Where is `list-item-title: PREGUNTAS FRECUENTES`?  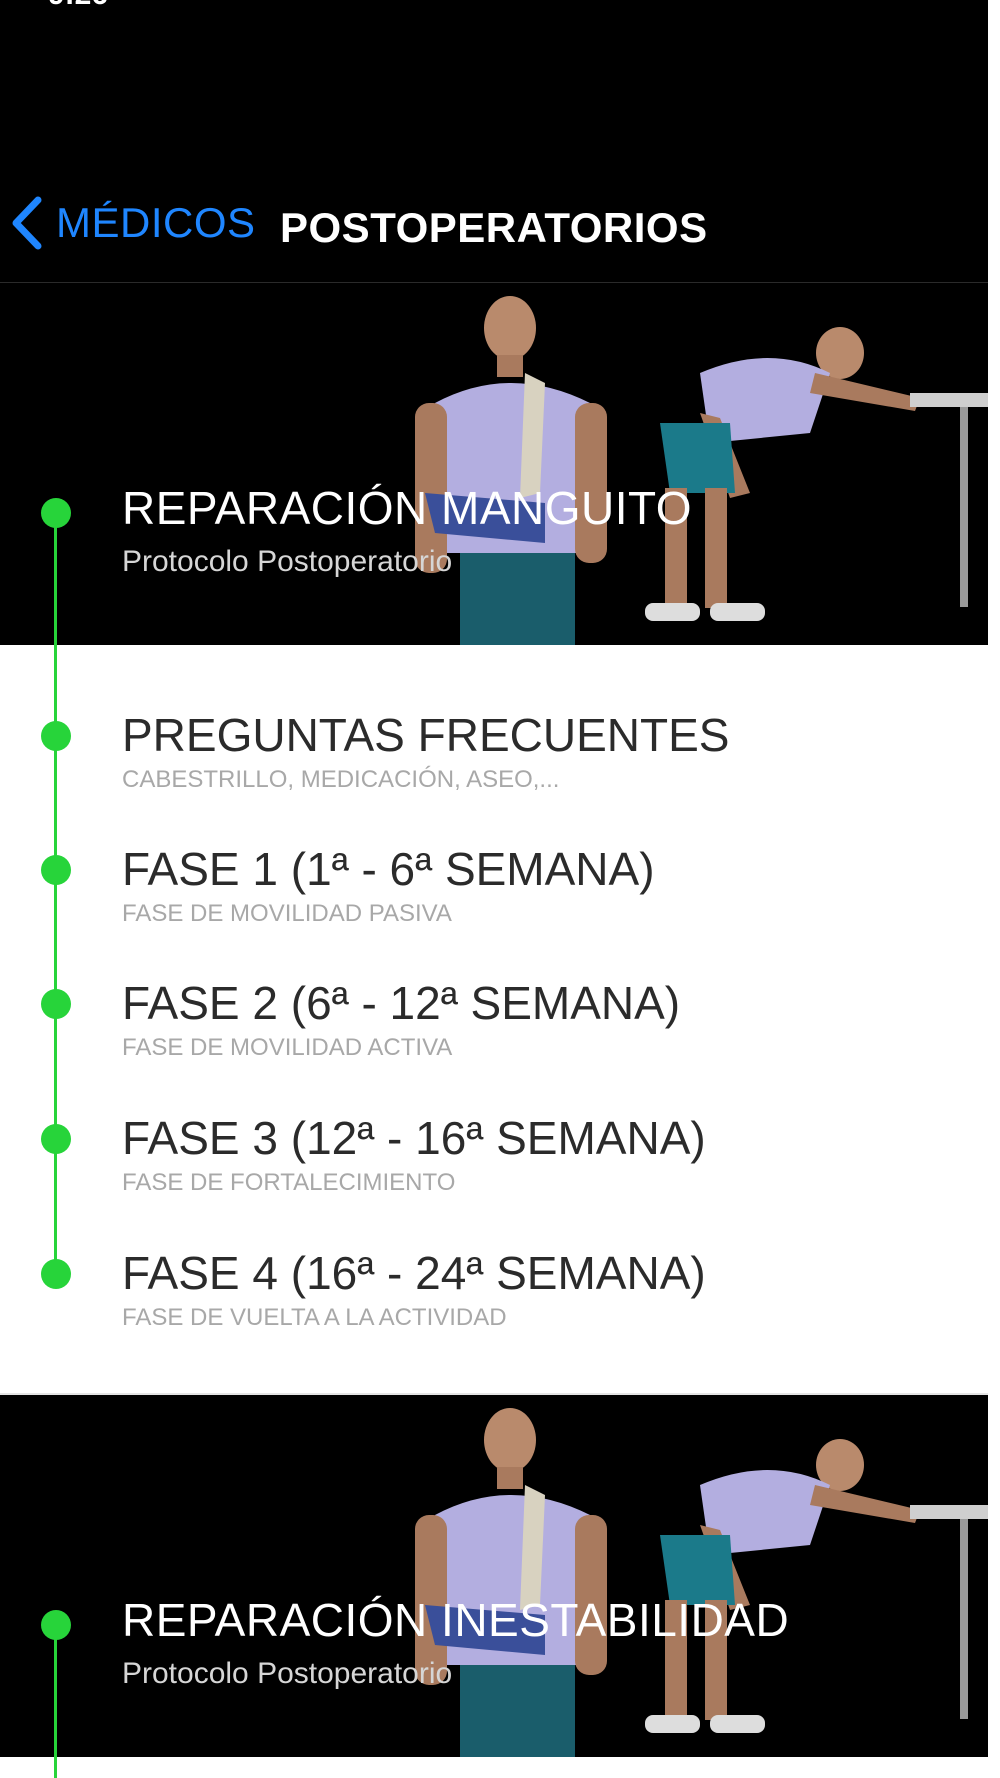
list-item-title: PREGUNTAS FRECUENTES is located at coordinates (426, 735).